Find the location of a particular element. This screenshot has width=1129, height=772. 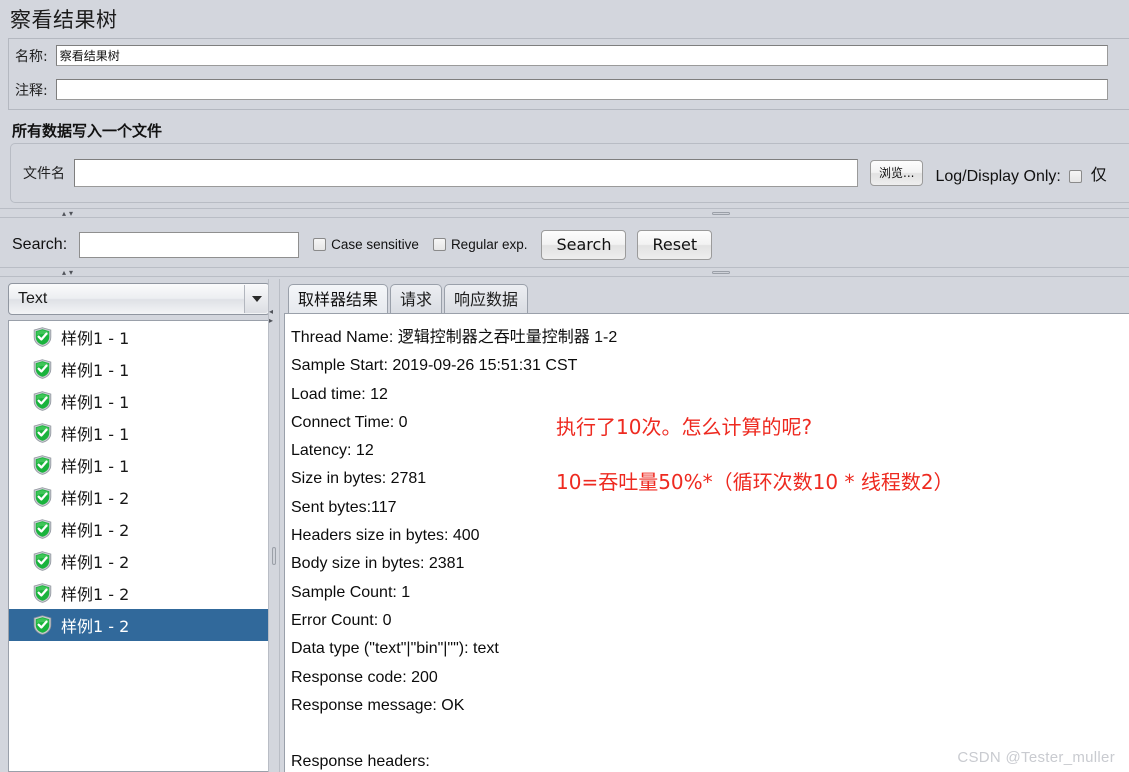

split-divider-bottom-grip is located at coordinates (721, 272).